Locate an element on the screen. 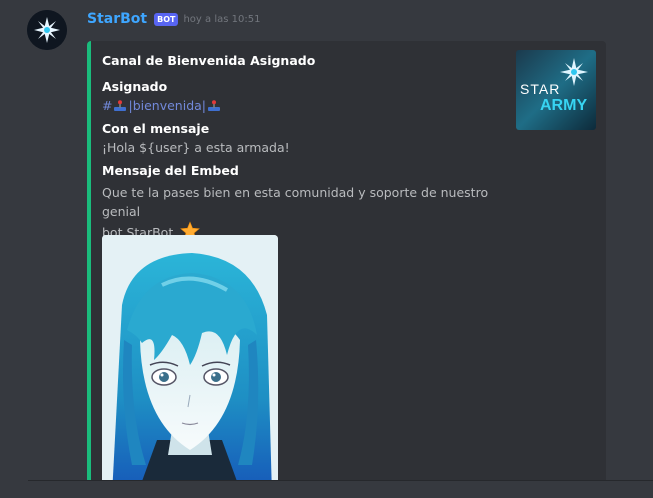 Image resolution: width=653 pixels, height=498 pixels. bot-avatar is located at coordinates (47, 30).